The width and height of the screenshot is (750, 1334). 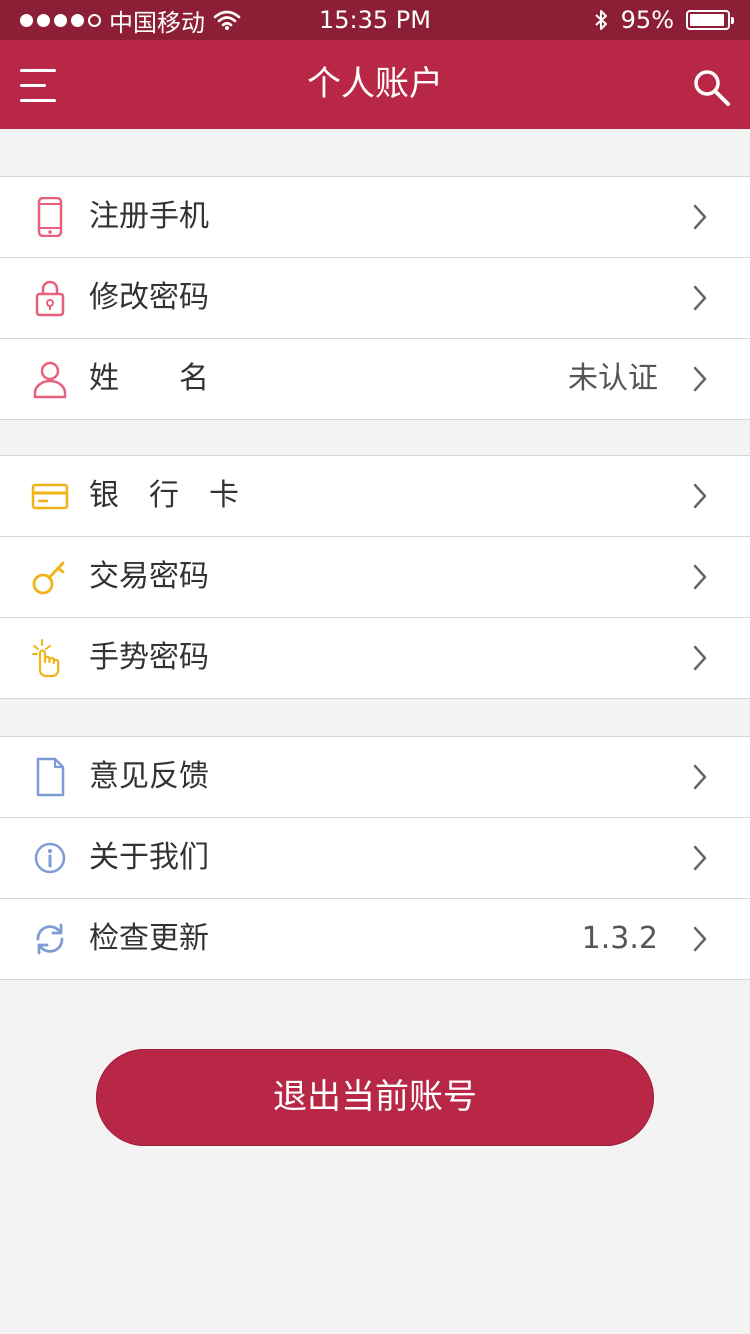 I want to click on menu-item-label: 姓 名, so click(x=149, y=378).